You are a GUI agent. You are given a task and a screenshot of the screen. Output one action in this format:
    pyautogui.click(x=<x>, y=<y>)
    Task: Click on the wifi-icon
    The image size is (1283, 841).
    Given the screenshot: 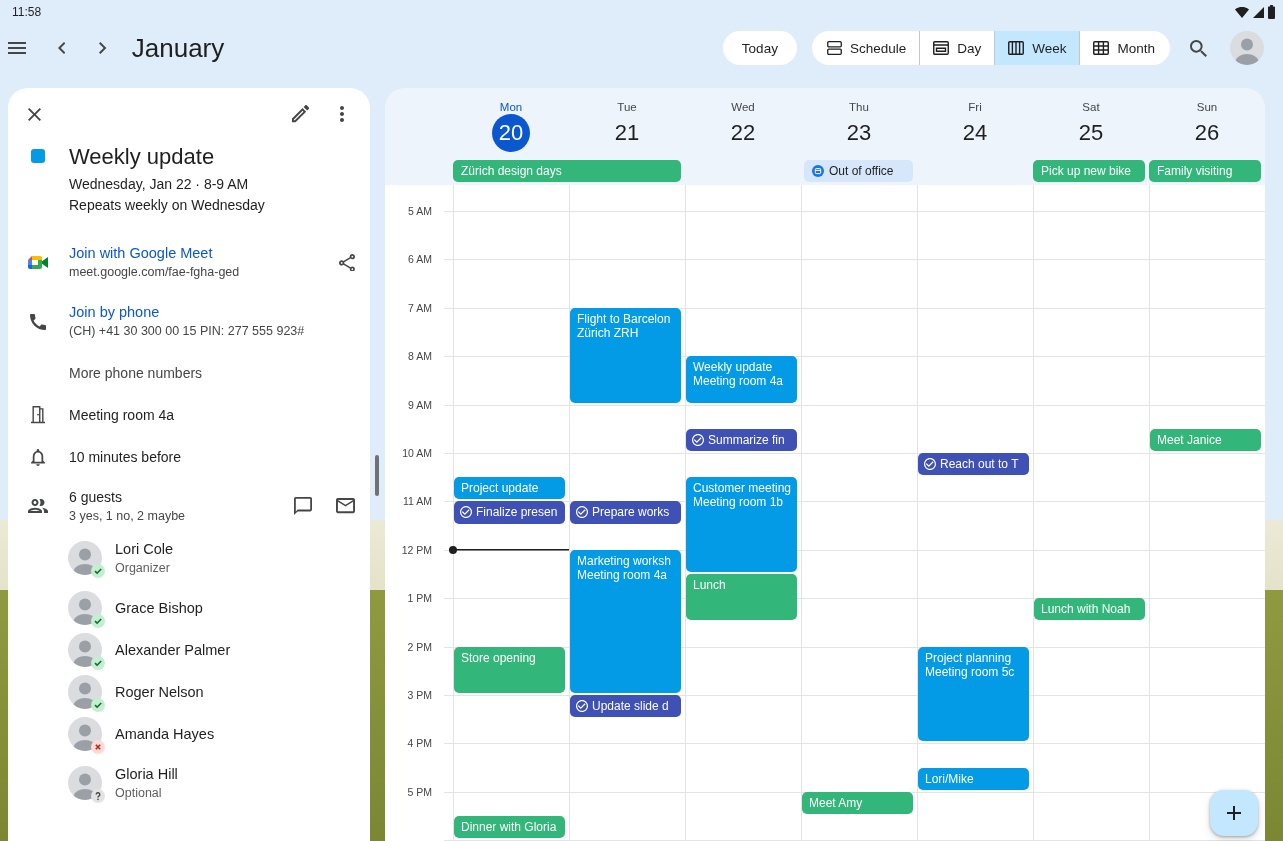 What is the action you would take?
    pyautogui.click(x=1242, y=12)
    